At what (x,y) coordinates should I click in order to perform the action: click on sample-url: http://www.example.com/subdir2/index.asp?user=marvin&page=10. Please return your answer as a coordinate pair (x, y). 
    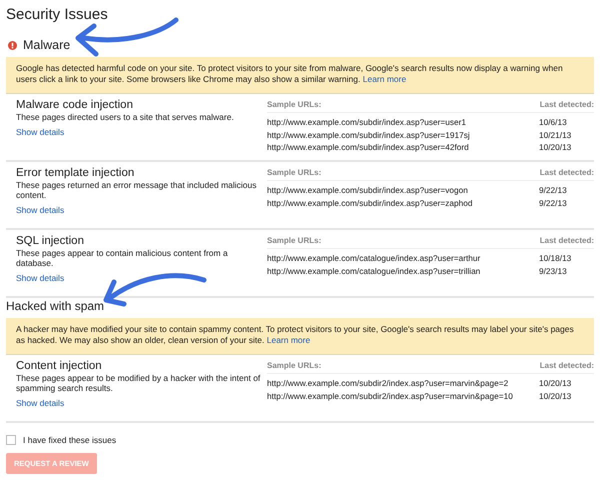
    Looking at the image, I should click on (390, 396).